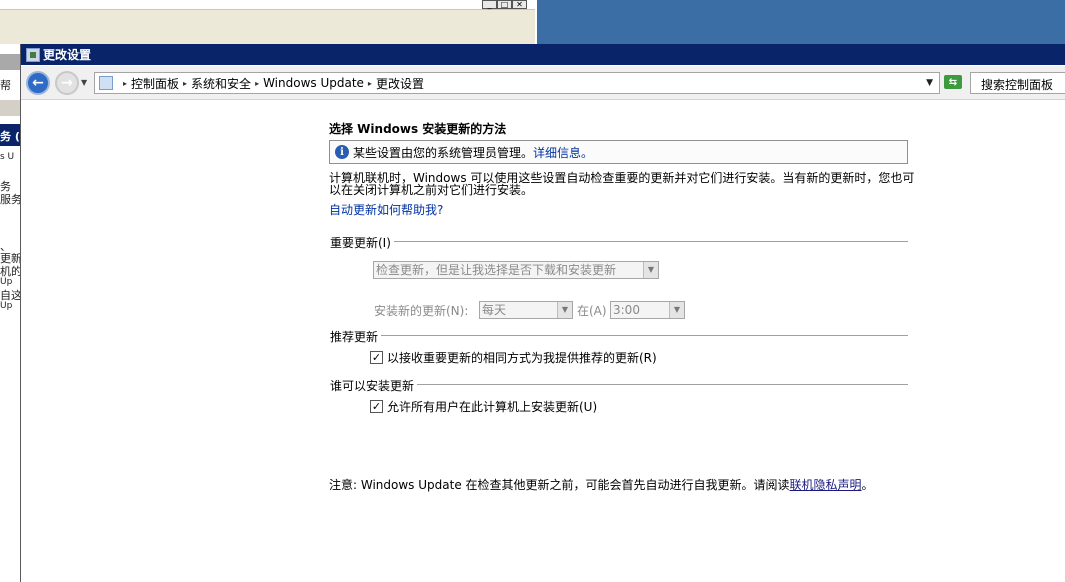 This screenshot has height=582, width=1065. What do you see at coordinates (826, 485) in the screenshot?
I see `privacy-statement-link: 联机隐私声明` at bounding box center [826, 485].